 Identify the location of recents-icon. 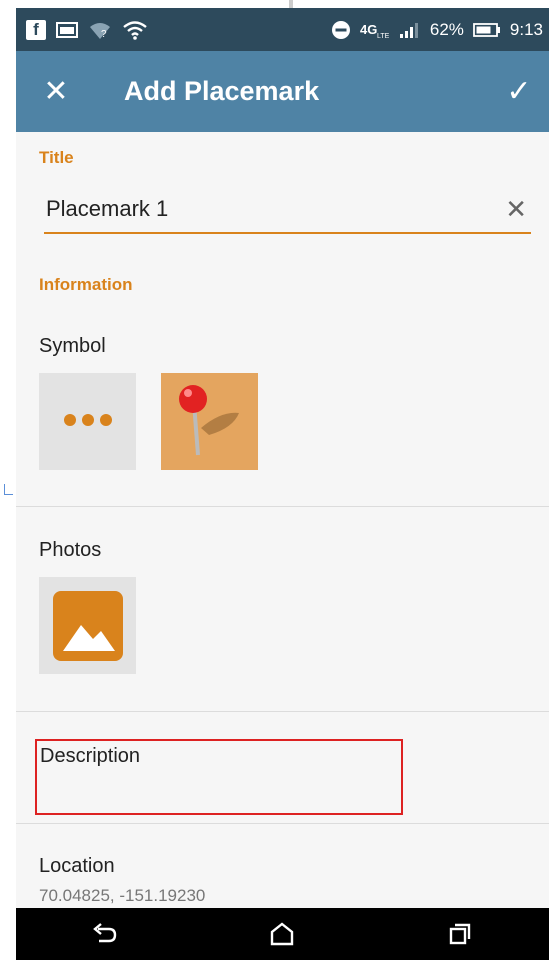
(460, 934).